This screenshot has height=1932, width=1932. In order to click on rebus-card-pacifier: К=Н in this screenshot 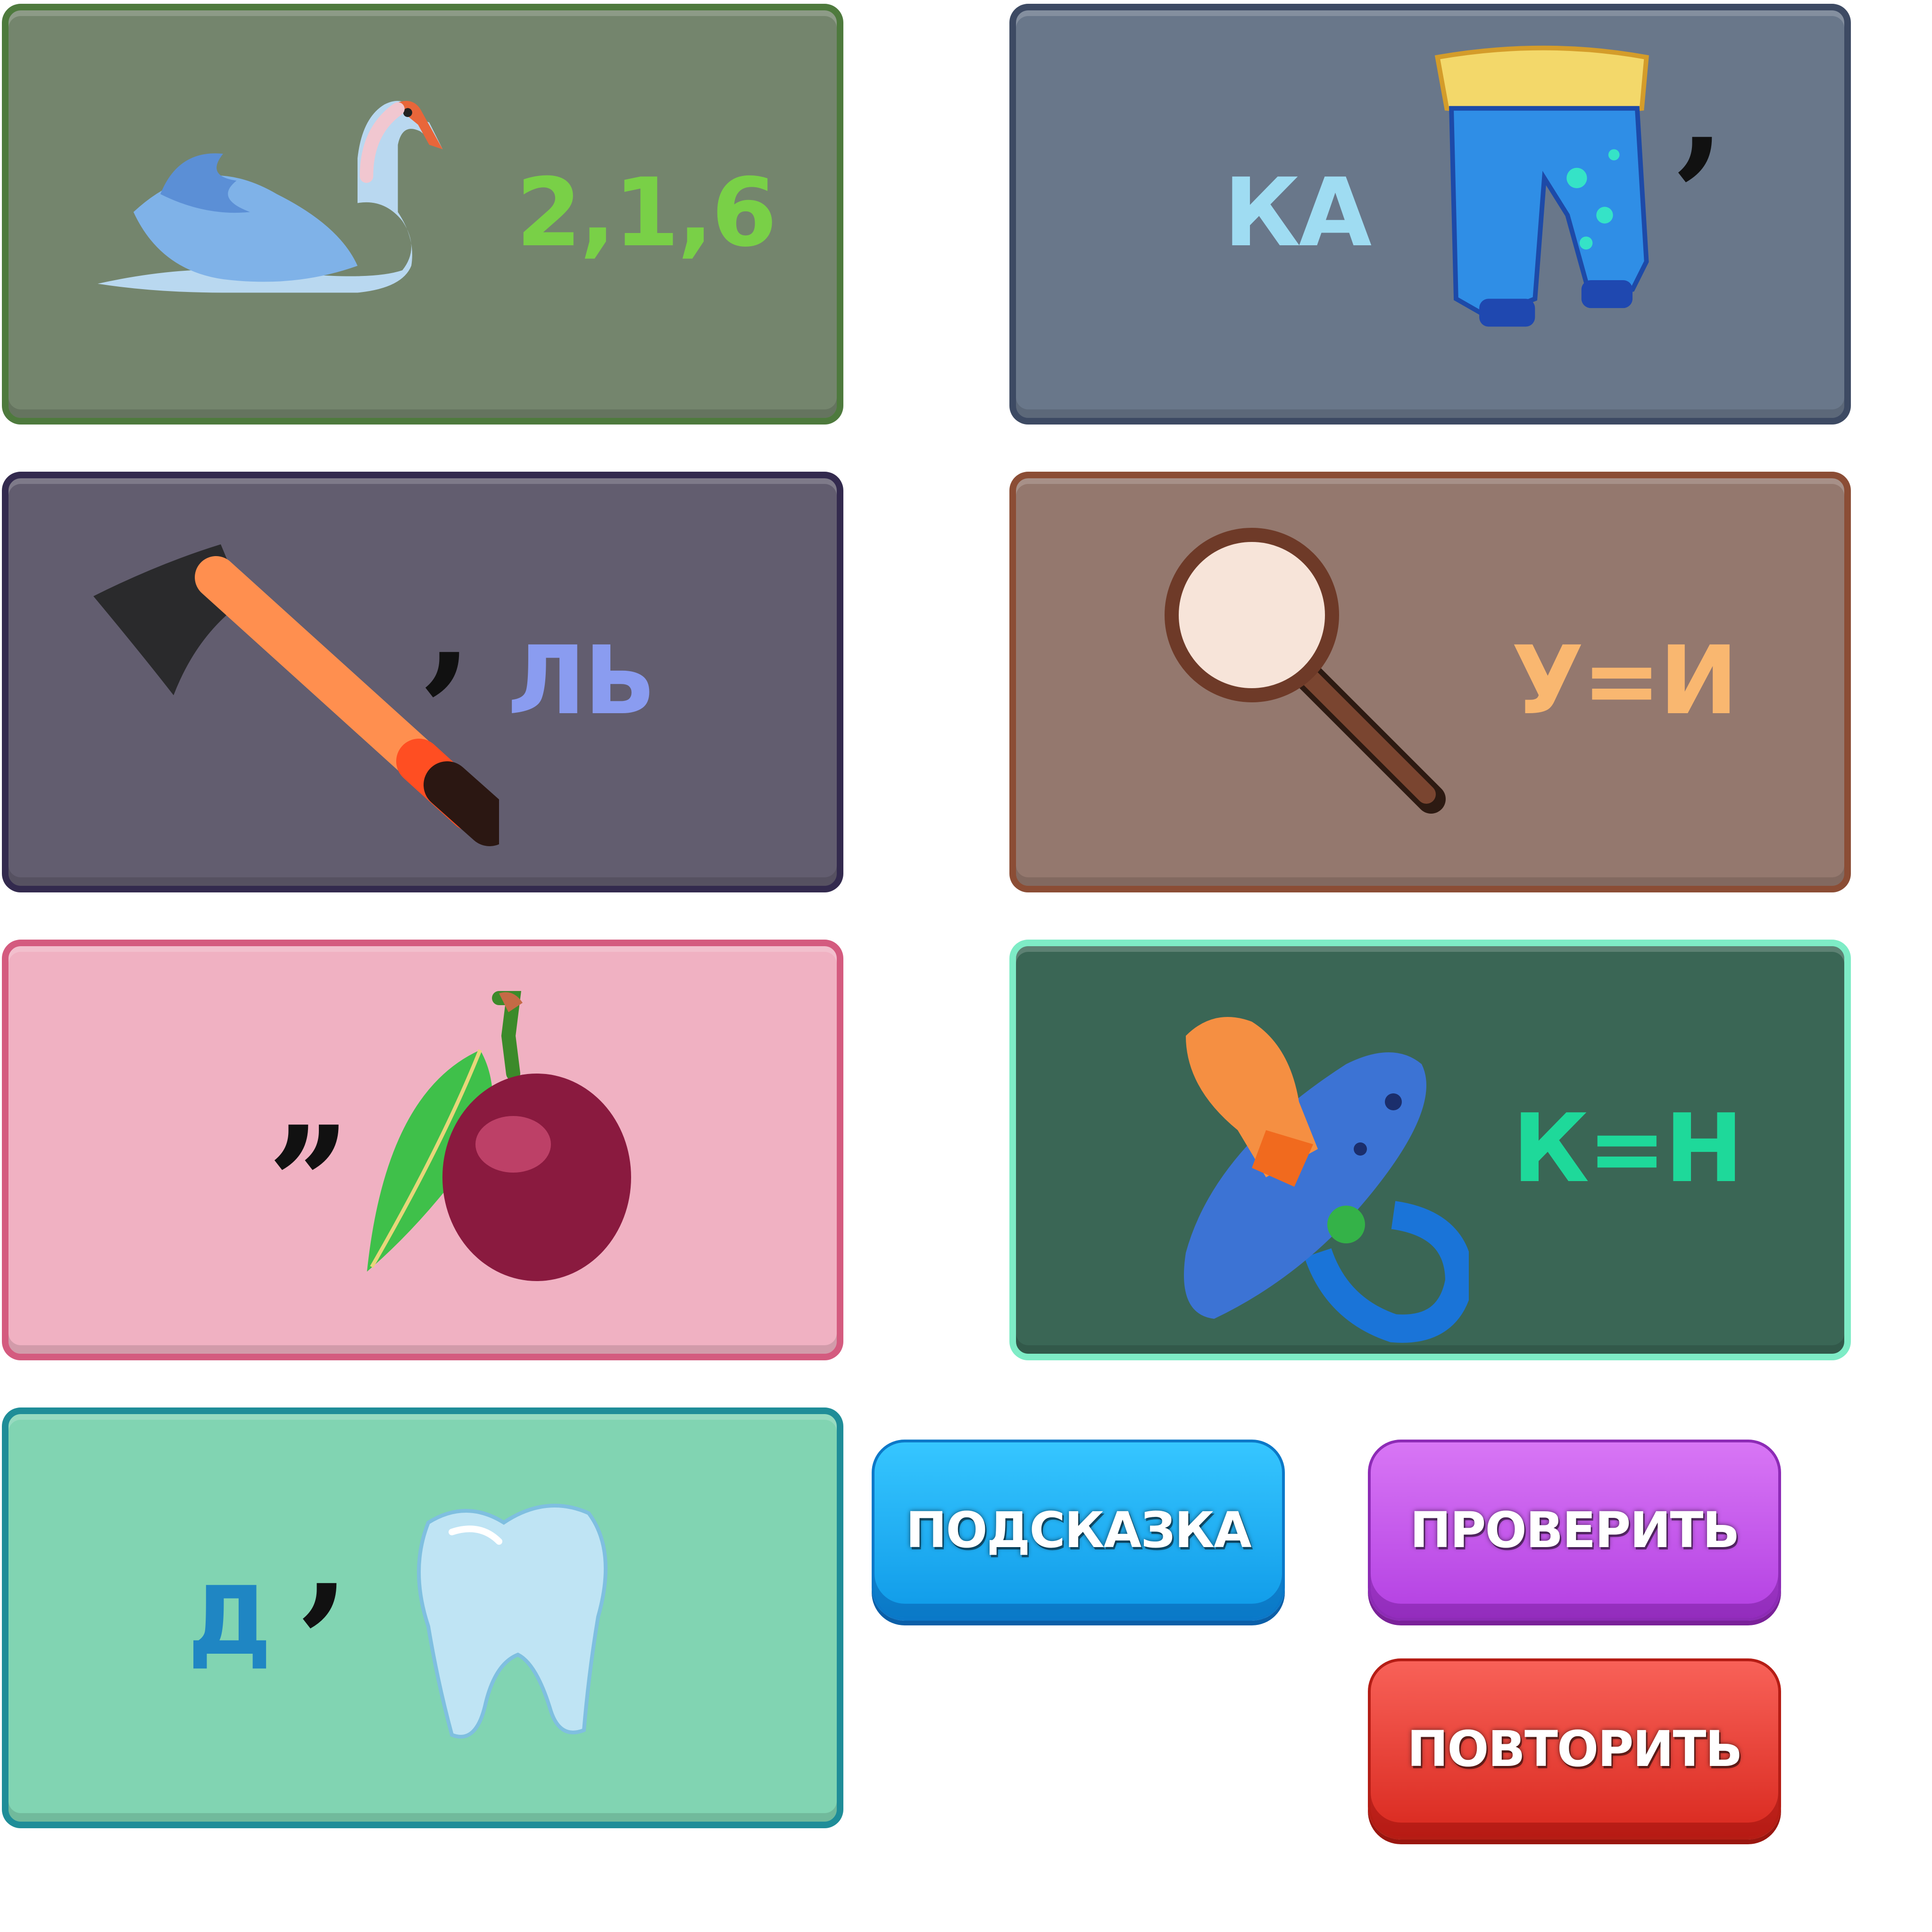, I will do `click(1430, 1150)`.